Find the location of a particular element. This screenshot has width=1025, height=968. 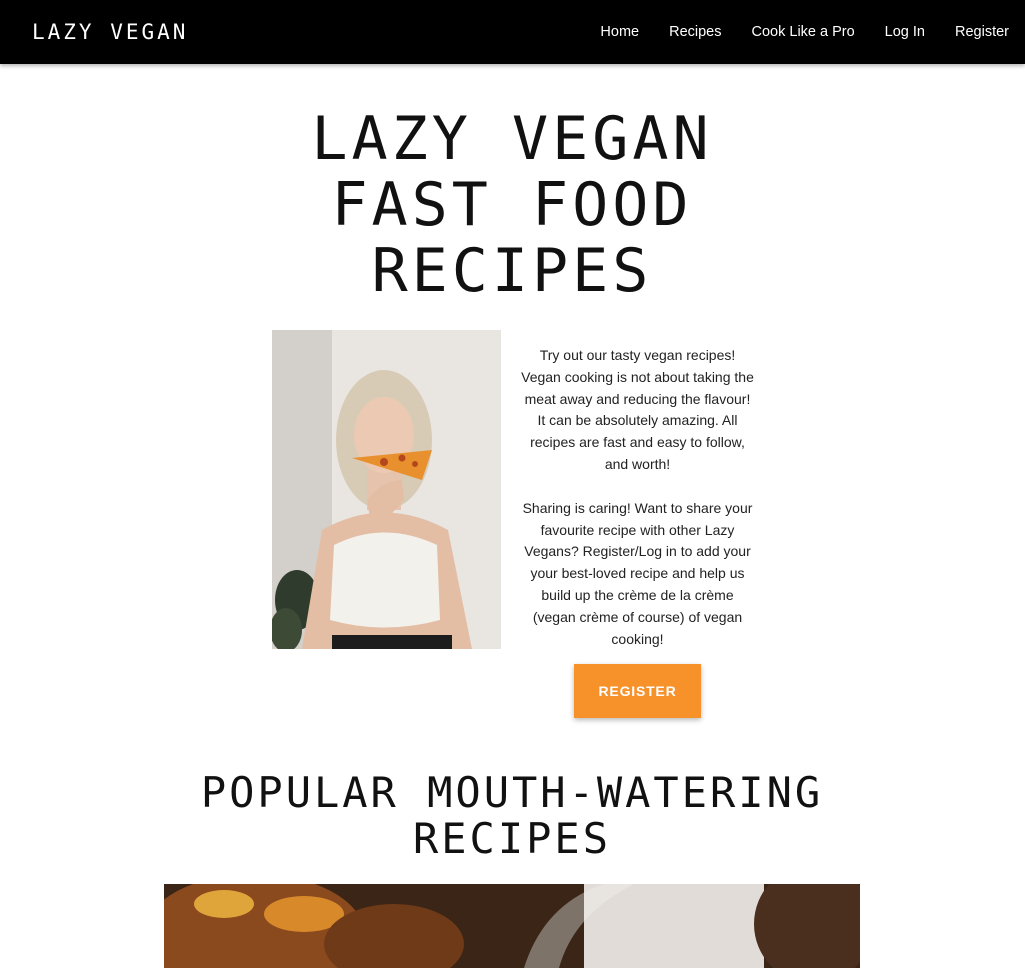

nav-link-log-in: Log In is located at coordinates (905, 32).